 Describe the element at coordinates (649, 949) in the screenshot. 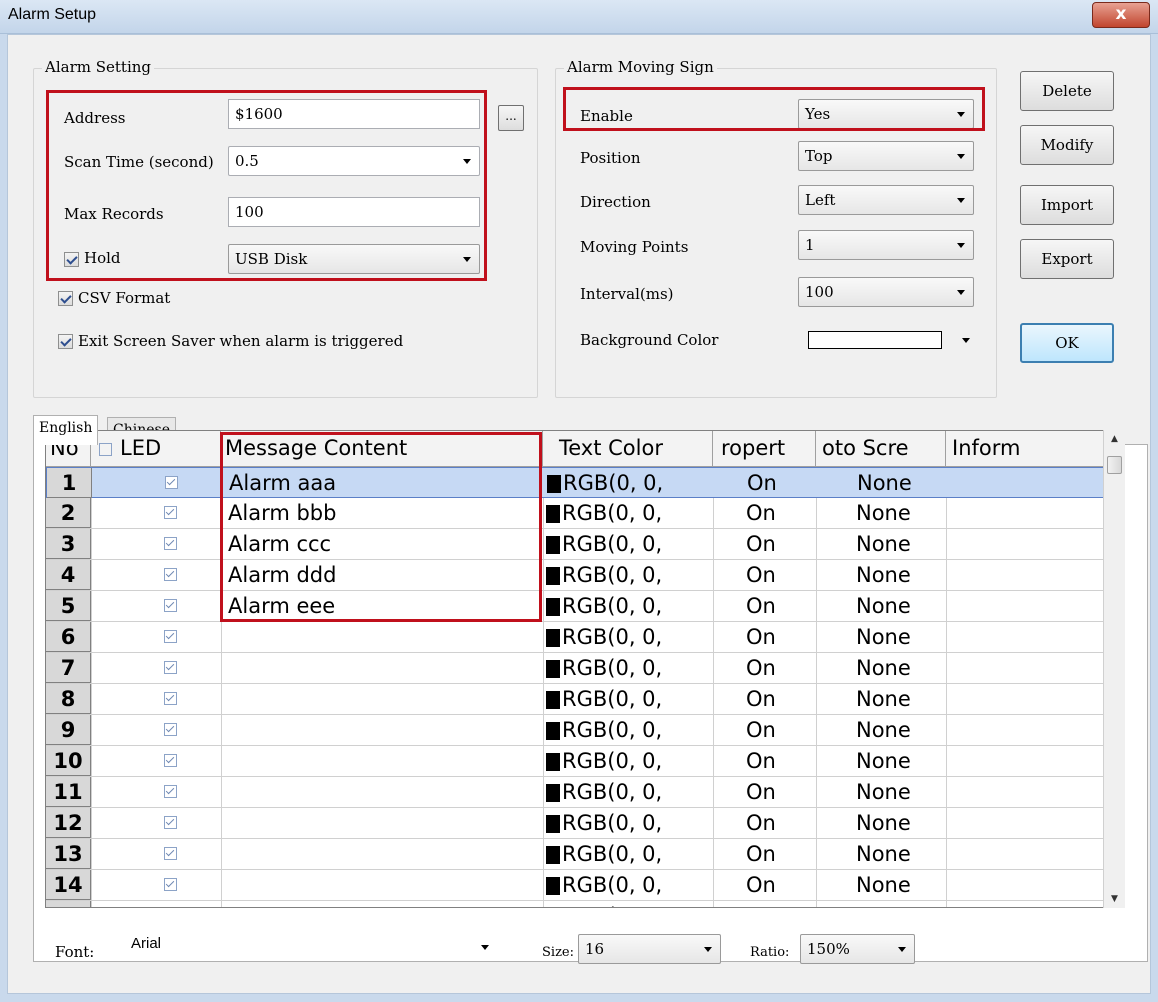

I see `size-select: 16` at that location.